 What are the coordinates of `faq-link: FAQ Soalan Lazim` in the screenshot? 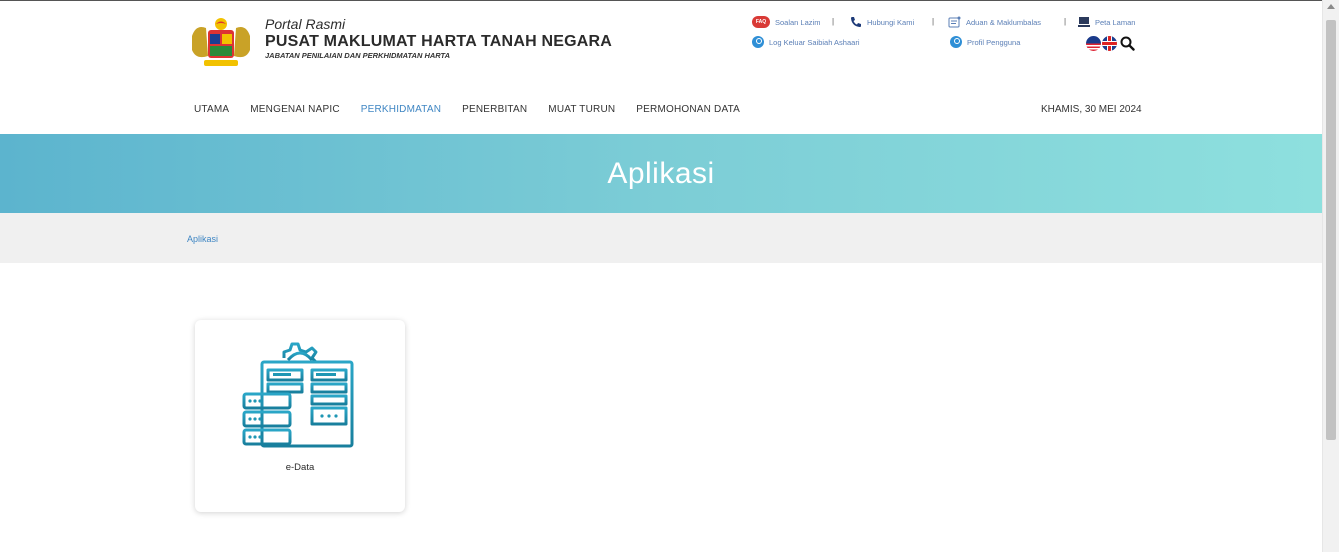 It's located at (786, 22).